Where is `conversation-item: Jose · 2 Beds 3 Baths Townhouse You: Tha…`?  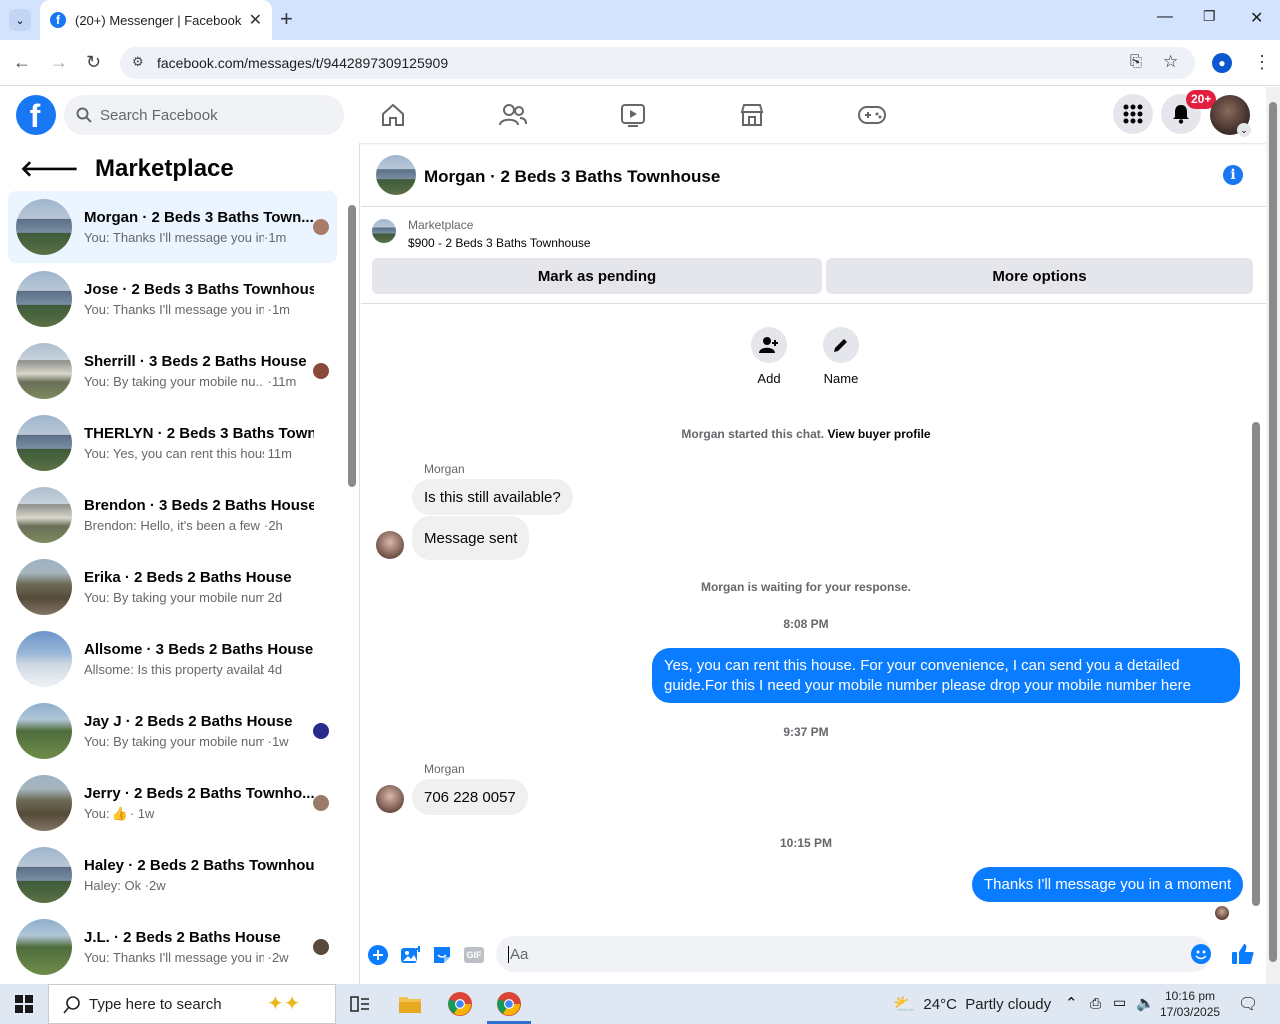
conversation-item: Jose · 2 Beds 3 Baths Townhouse You: Tha… is located at coordinates (172, 299).